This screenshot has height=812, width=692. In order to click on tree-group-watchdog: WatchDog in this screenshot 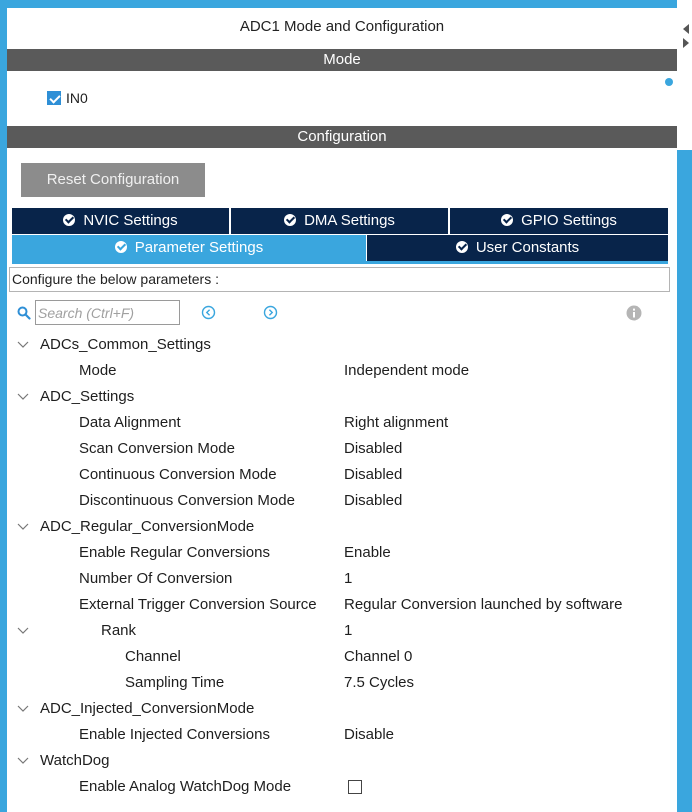, I will do `click(341, 761)`.